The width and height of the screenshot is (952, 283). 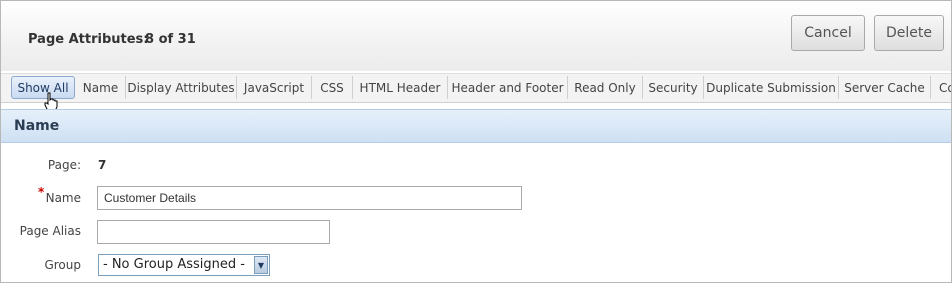 What do you see at coordinates (771, 87) in the screenshot?
I see `tab-duplicate-submission: Duplicate Submission` at bounding box center [771, 87].